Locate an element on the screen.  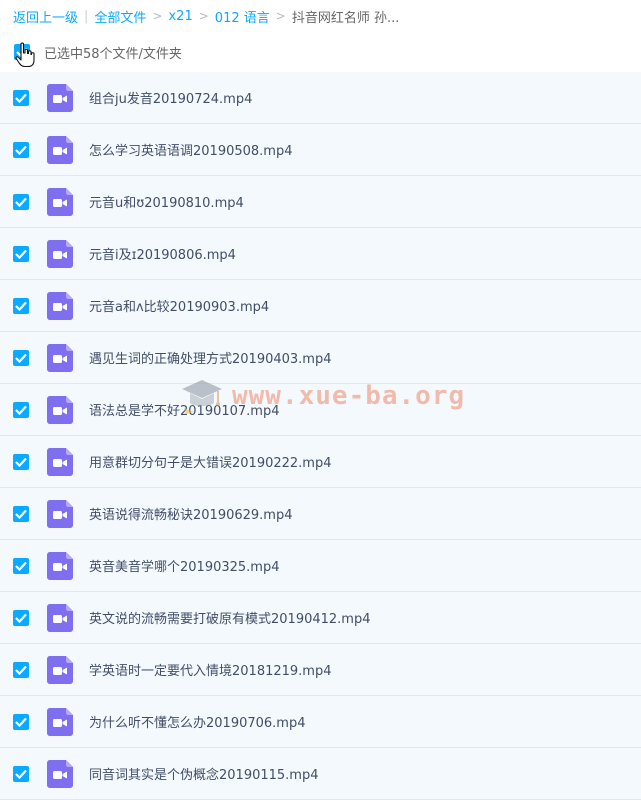
file-name: 为什么听不懂怎么办20190706.mp4 is located at coordinates (197, 723).